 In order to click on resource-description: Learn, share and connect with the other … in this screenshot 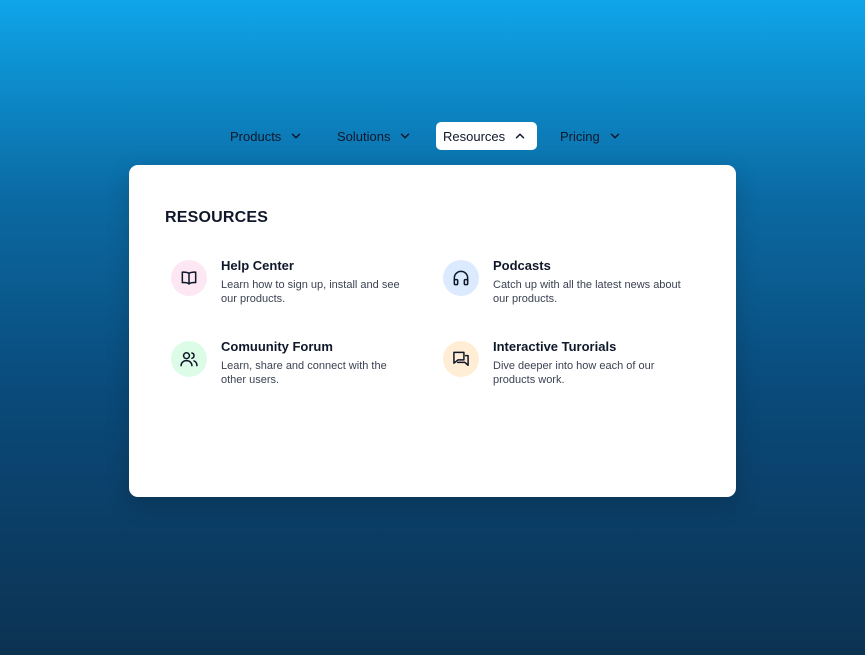, I will do `click(304, 373)`.